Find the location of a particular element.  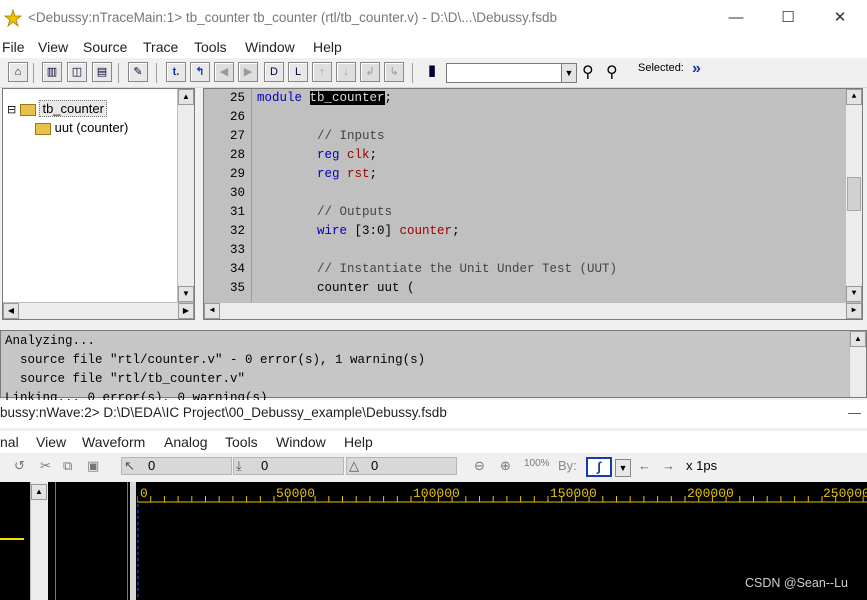

scroll-thumb is located at coordinates (854, 194).